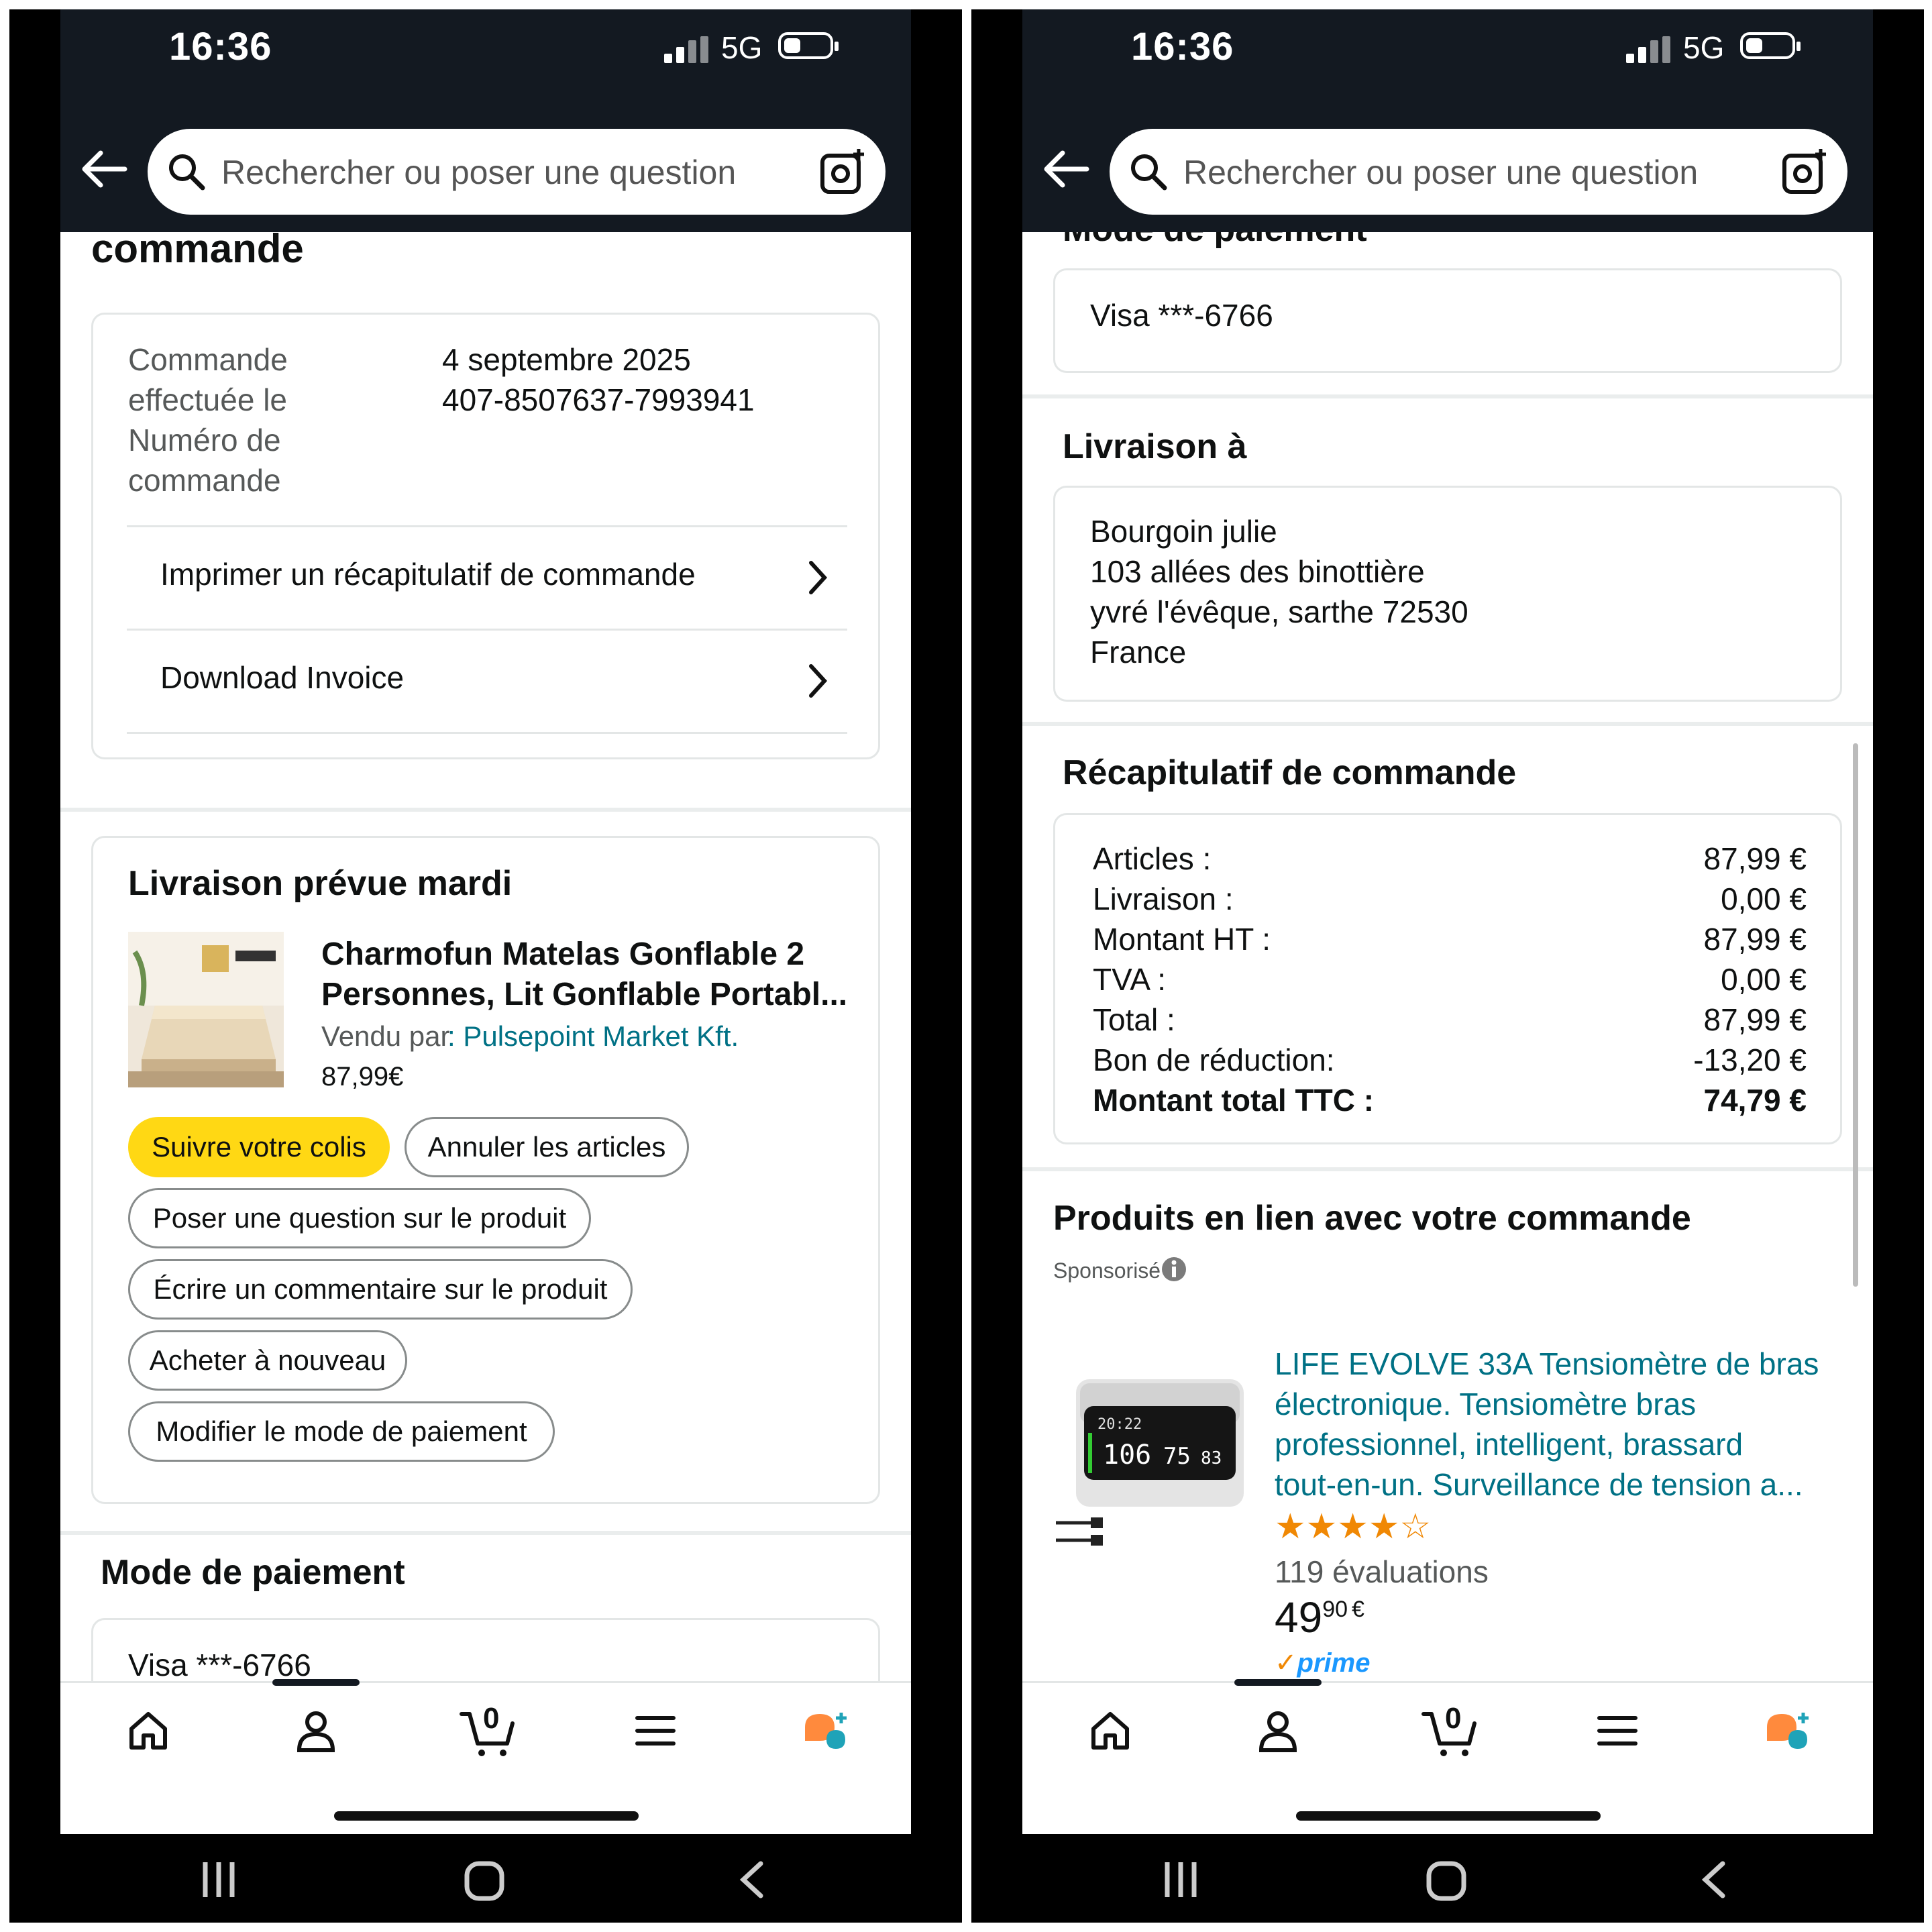 This screenshot has height=1932, width=1932. I want to click on payment-card: Visa ***-6766, so click(485, 1649).